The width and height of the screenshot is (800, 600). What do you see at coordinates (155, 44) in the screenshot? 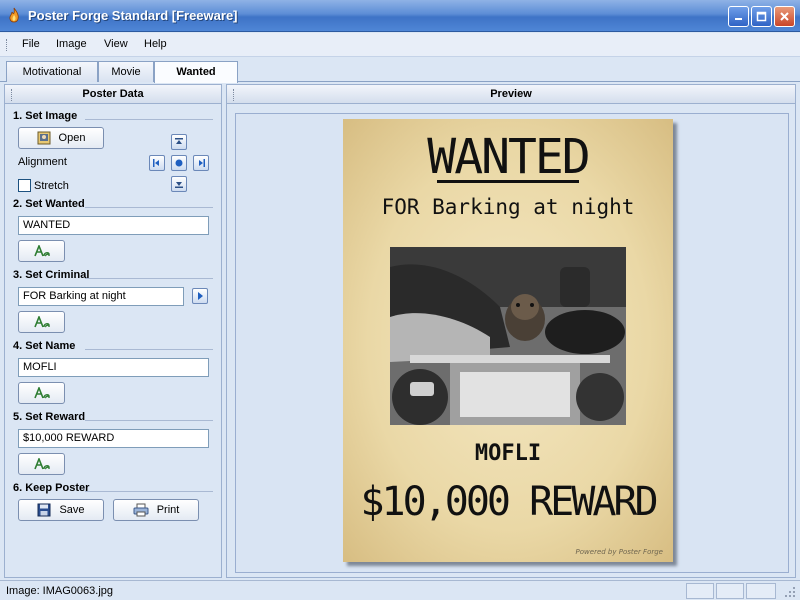
I see `menu-help: Help` at bounding box center [155, 44].